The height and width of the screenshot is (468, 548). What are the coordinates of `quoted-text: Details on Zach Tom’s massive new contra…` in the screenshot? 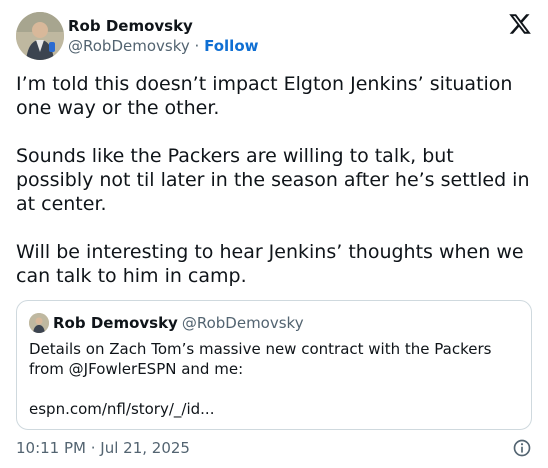 It's located at (260, 379).